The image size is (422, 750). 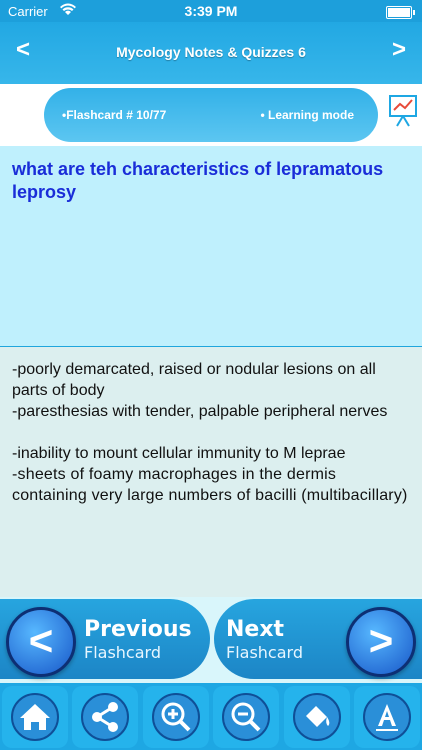 I want to click on flashcard-navigation: < Previous Flashcard Next Flashcard >, so click(x=211, y=640).